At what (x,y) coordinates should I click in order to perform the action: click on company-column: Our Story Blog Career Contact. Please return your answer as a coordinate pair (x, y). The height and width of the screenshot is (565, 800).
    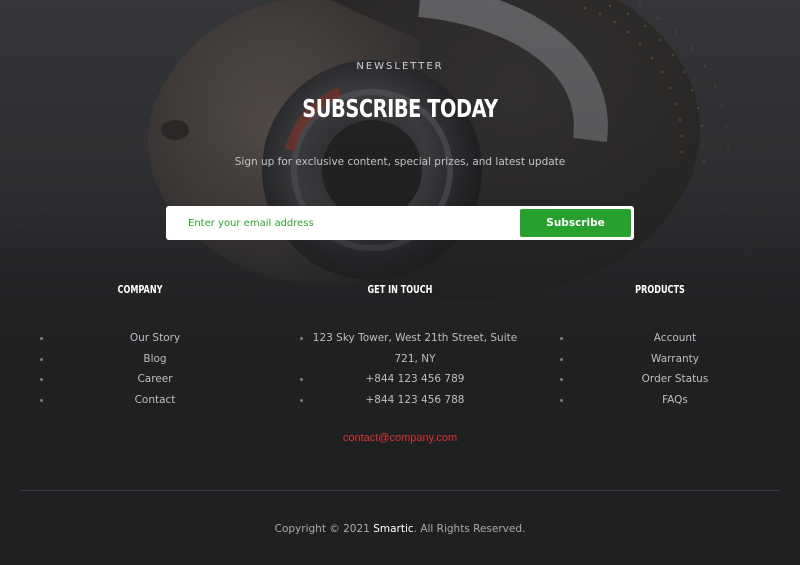
    Looking at the image, I should click on (155, 369).